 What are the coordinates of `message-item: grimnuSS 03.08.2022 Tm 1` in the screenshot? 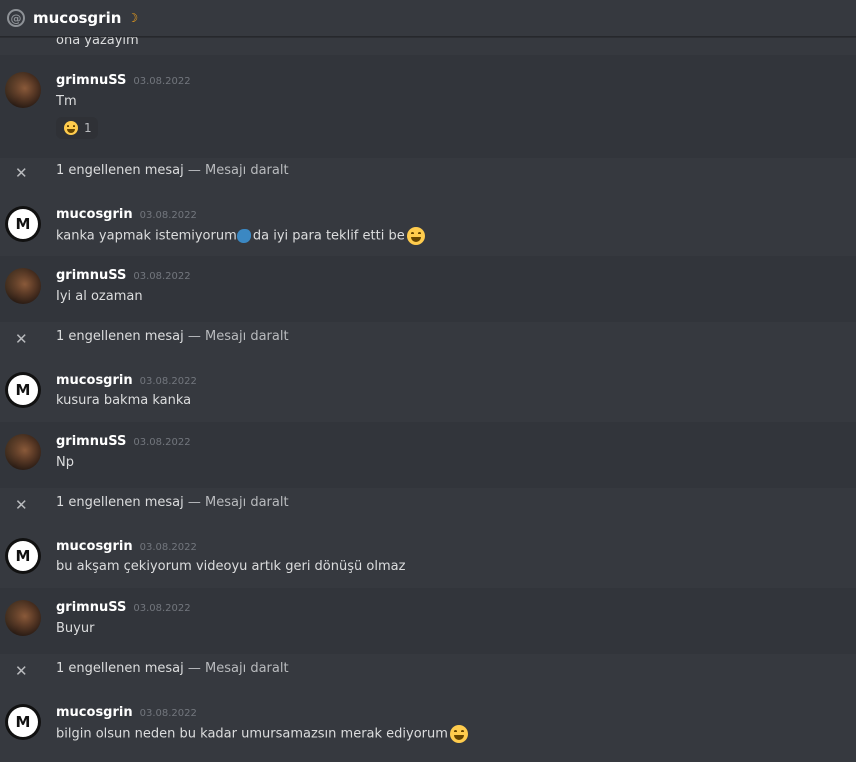 It's located at (428, 106).